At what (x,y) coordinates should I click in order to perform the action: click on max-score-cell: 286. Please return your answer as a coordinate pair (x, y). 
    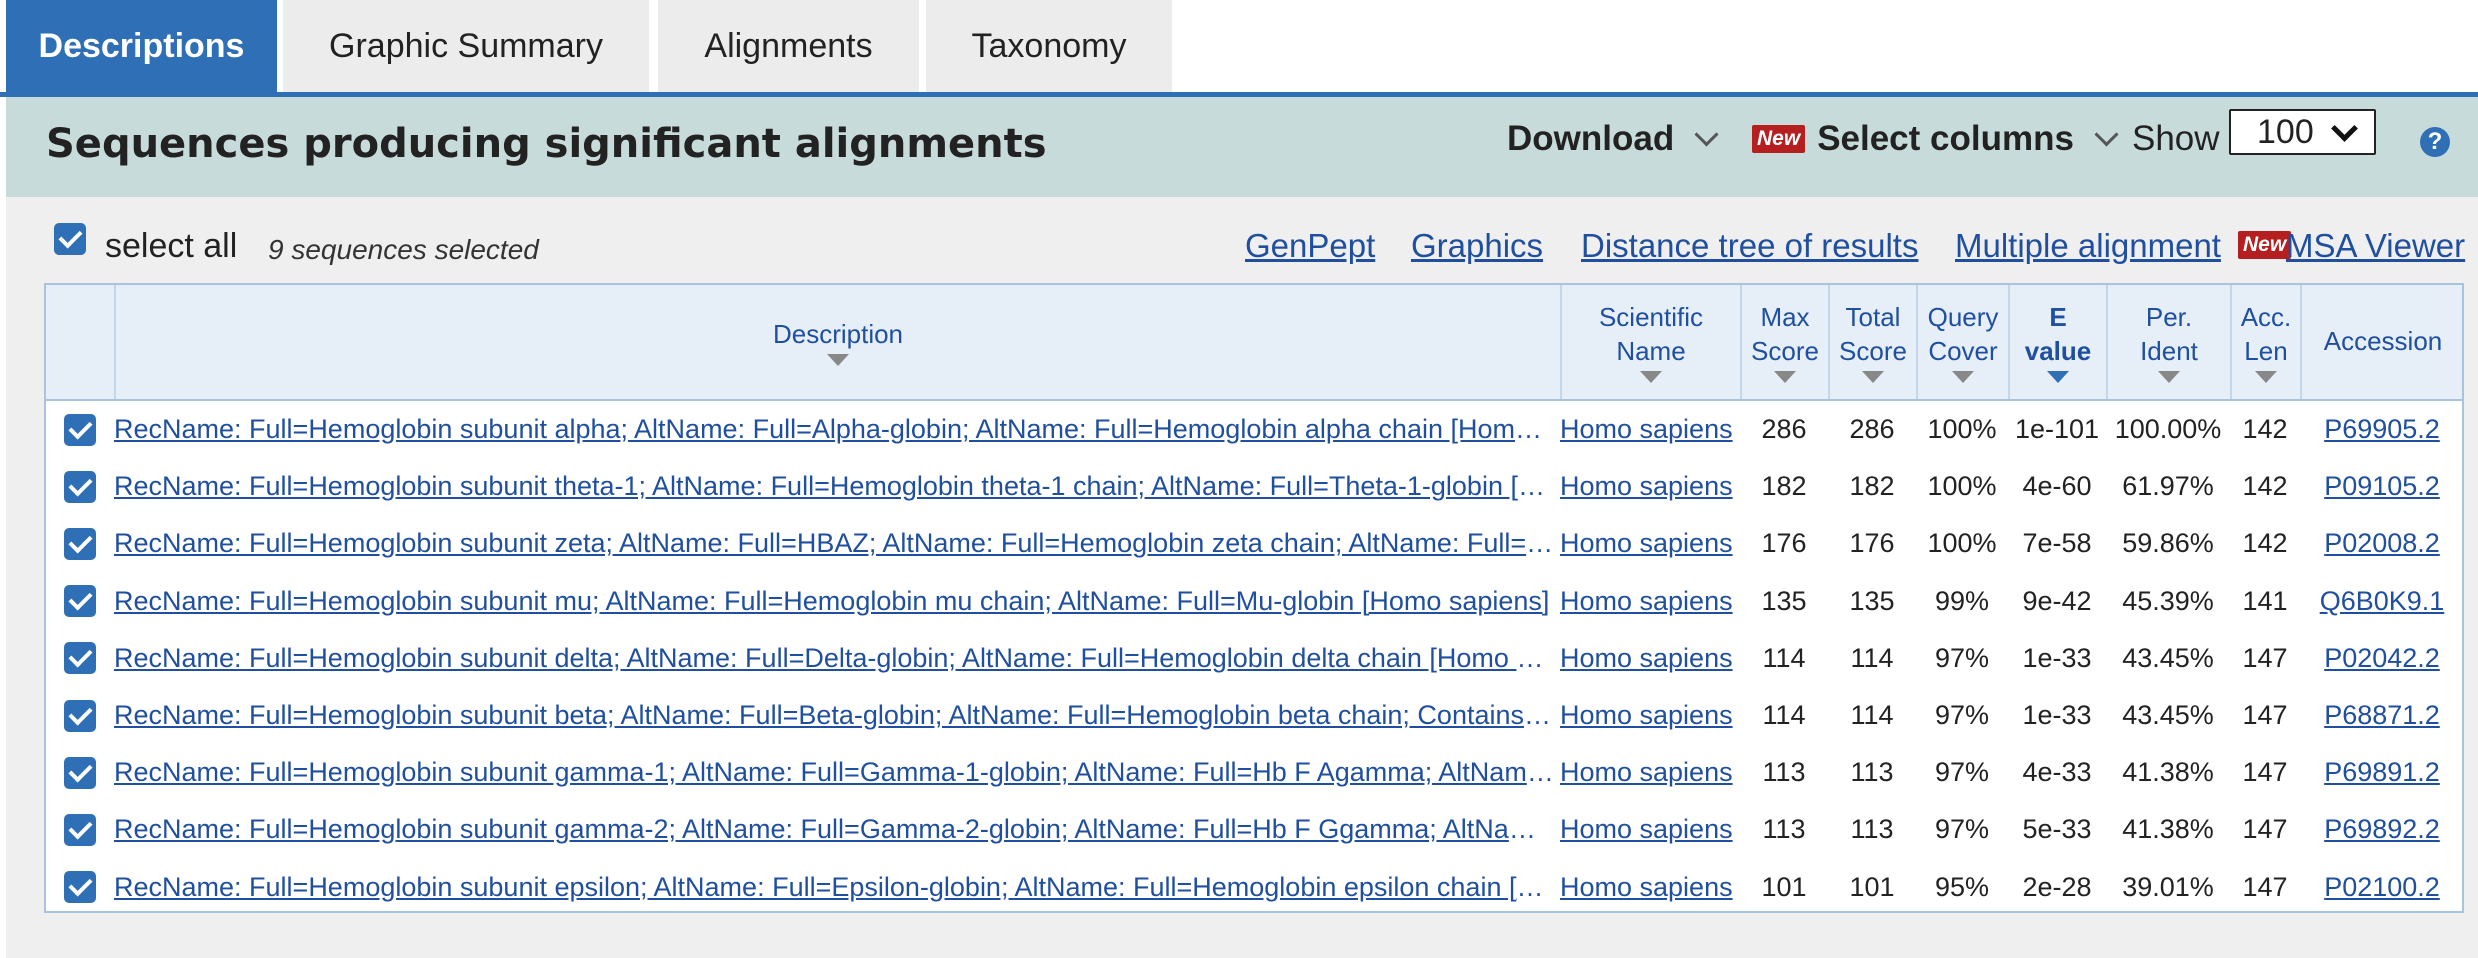
    Looking at the image, I should click on (1784, 429).